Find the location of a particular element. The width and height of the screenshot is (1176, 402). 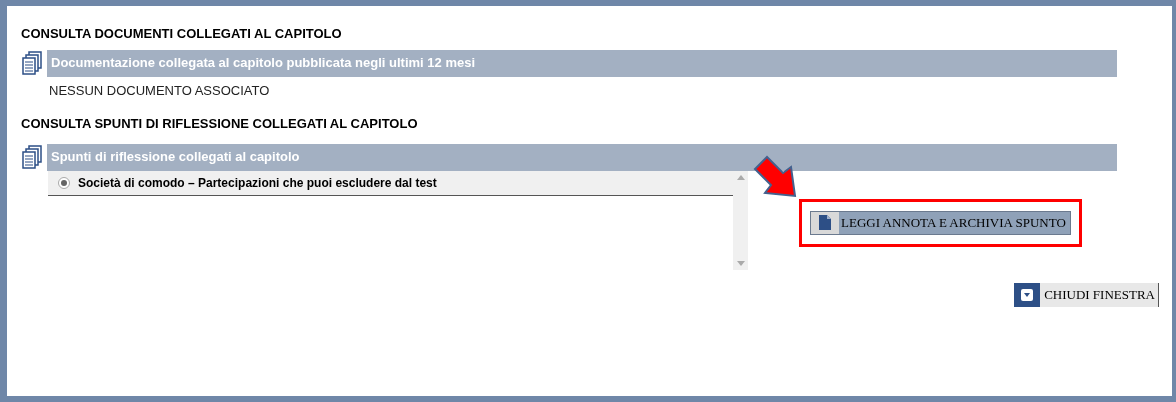

read-annotate-archive-button: LEGGI ANNOTA E ARCHIVIA SPUNTO is located at coordinates (940, 222).